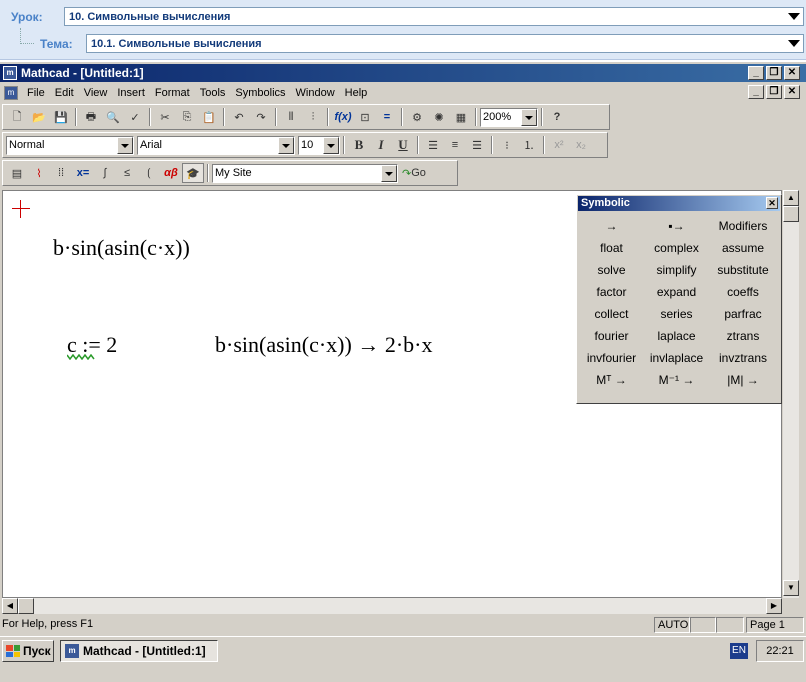  I want to click on taskbar-mathcad-button: m Mathcad - [Untitled:1], so click(139, 651).